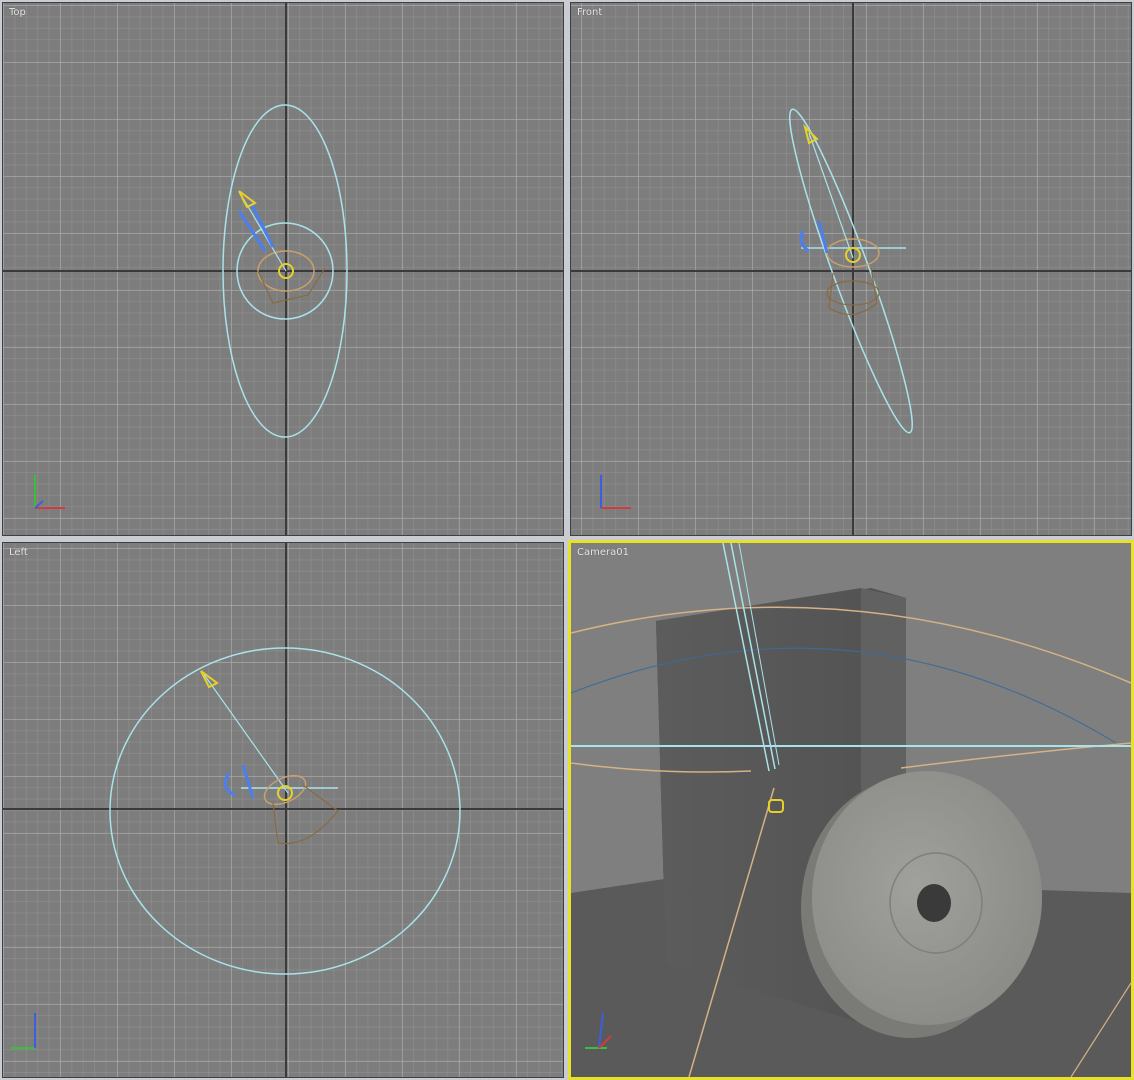  Describe the element at coordinates (934, 903) in the screenshot. I see `disc-hole` at that location.